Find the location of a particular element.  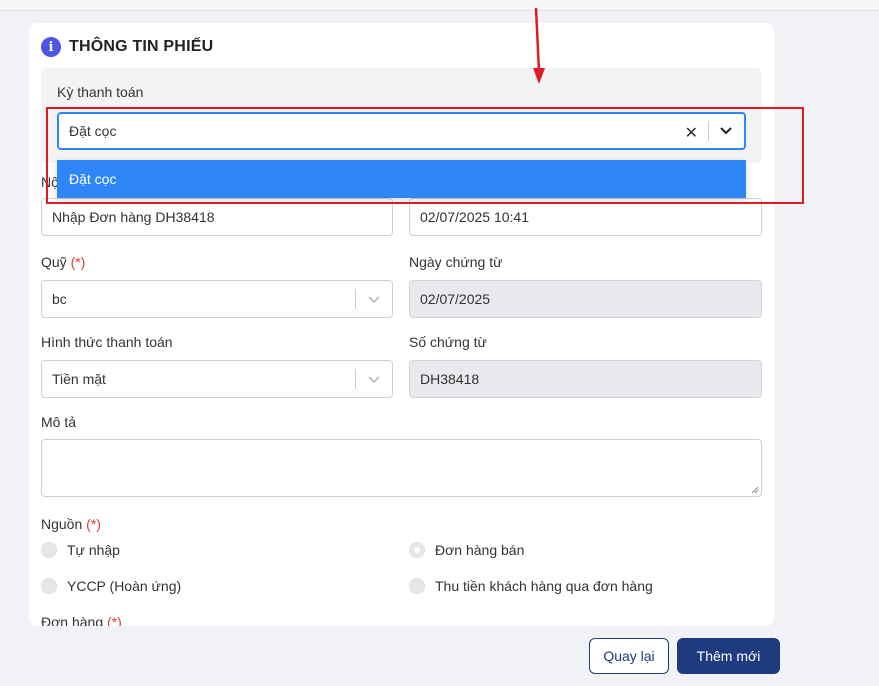

payment-term-value: Đặt cọc is located at coordinates (93, 131).